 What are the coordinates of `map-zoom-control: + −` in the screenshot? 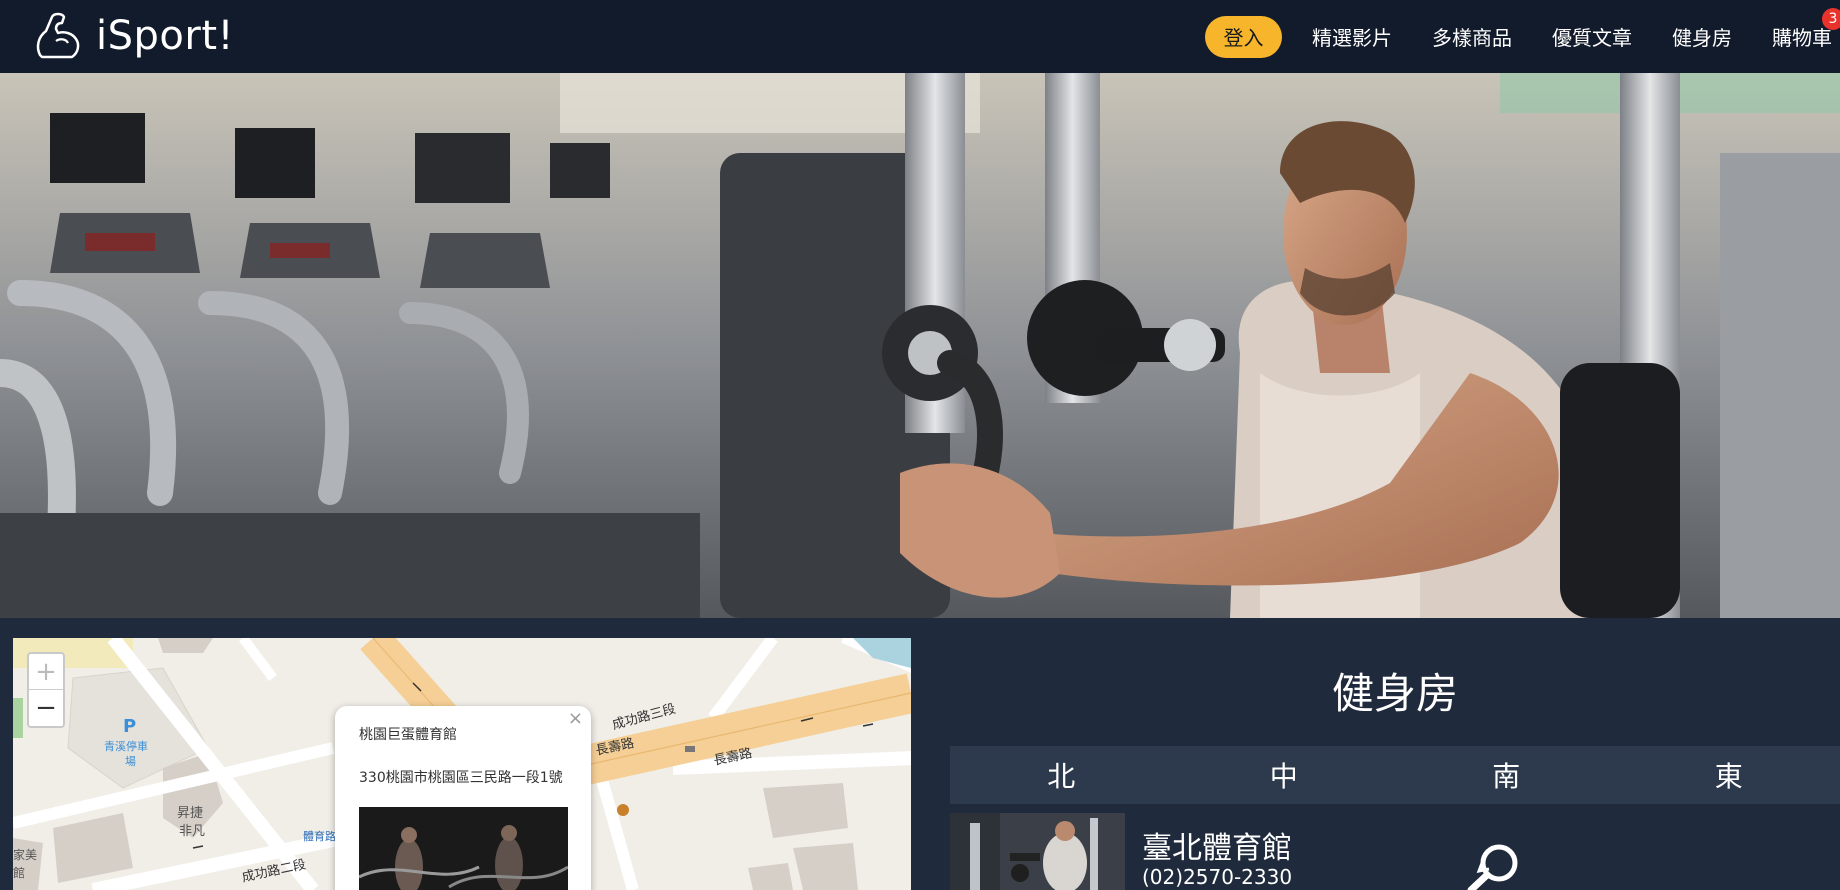 It's located at (46, 690).